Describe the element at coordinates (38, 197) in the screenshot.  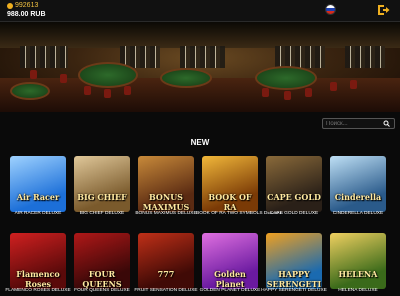
I see `game-logo: Air Racer` at that location.